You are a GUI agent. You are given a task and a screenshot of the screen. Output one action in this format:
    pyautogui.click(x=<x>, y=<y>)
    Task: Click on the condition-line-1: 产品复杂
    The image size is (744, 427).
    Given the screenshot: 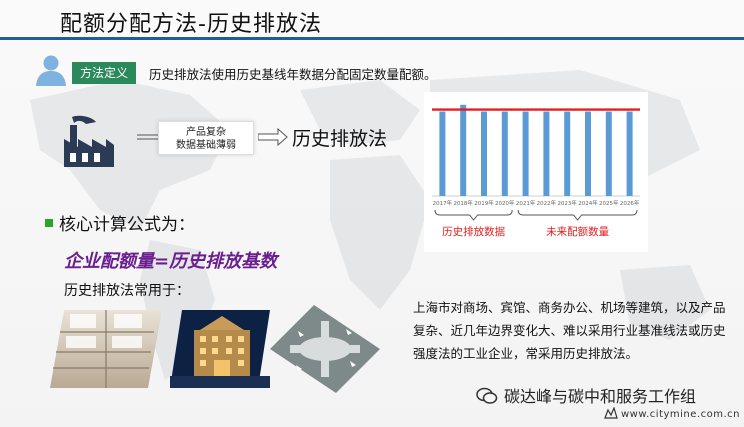 What is the action you would take?
    pyautogui.click(x=206, y=132)
    